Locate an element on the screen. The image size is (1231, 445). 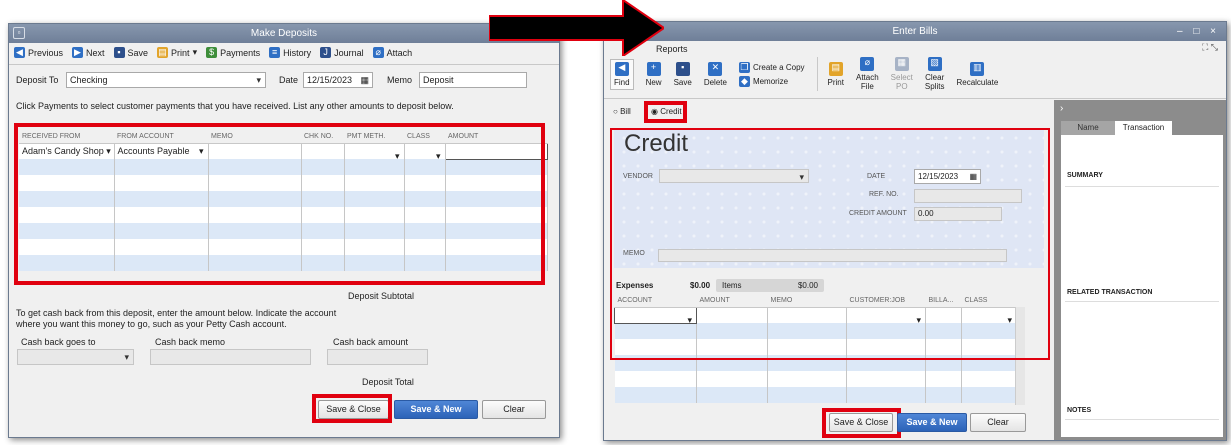
new-button: + New is located at coordinates (654, 74).